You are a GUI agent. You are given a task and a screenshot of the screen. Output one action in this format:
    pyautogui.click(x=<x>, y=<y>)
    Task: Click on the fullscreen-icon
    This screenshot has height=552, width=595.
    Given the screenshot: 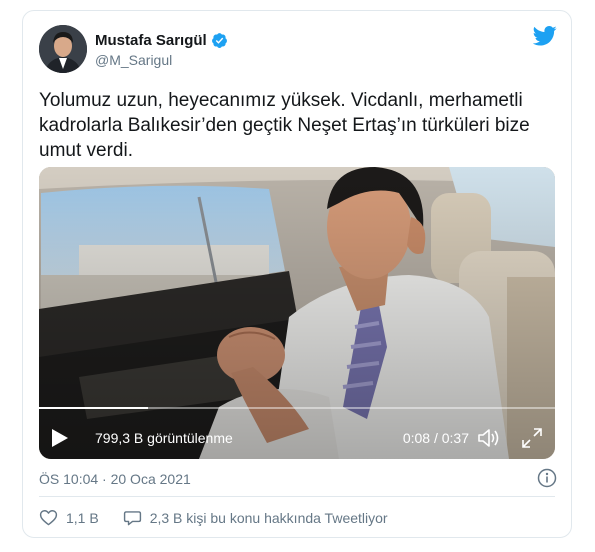 What is the action you would take?
    pyautogui.click(x=532, y=438)
    